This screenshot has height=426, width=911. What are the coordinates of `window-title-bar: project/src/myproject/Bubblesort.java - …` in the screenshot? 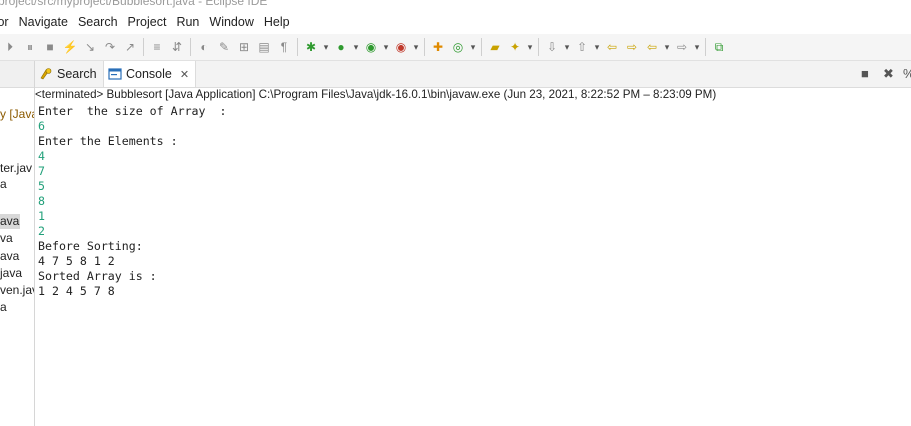 It's located at (455, 5).